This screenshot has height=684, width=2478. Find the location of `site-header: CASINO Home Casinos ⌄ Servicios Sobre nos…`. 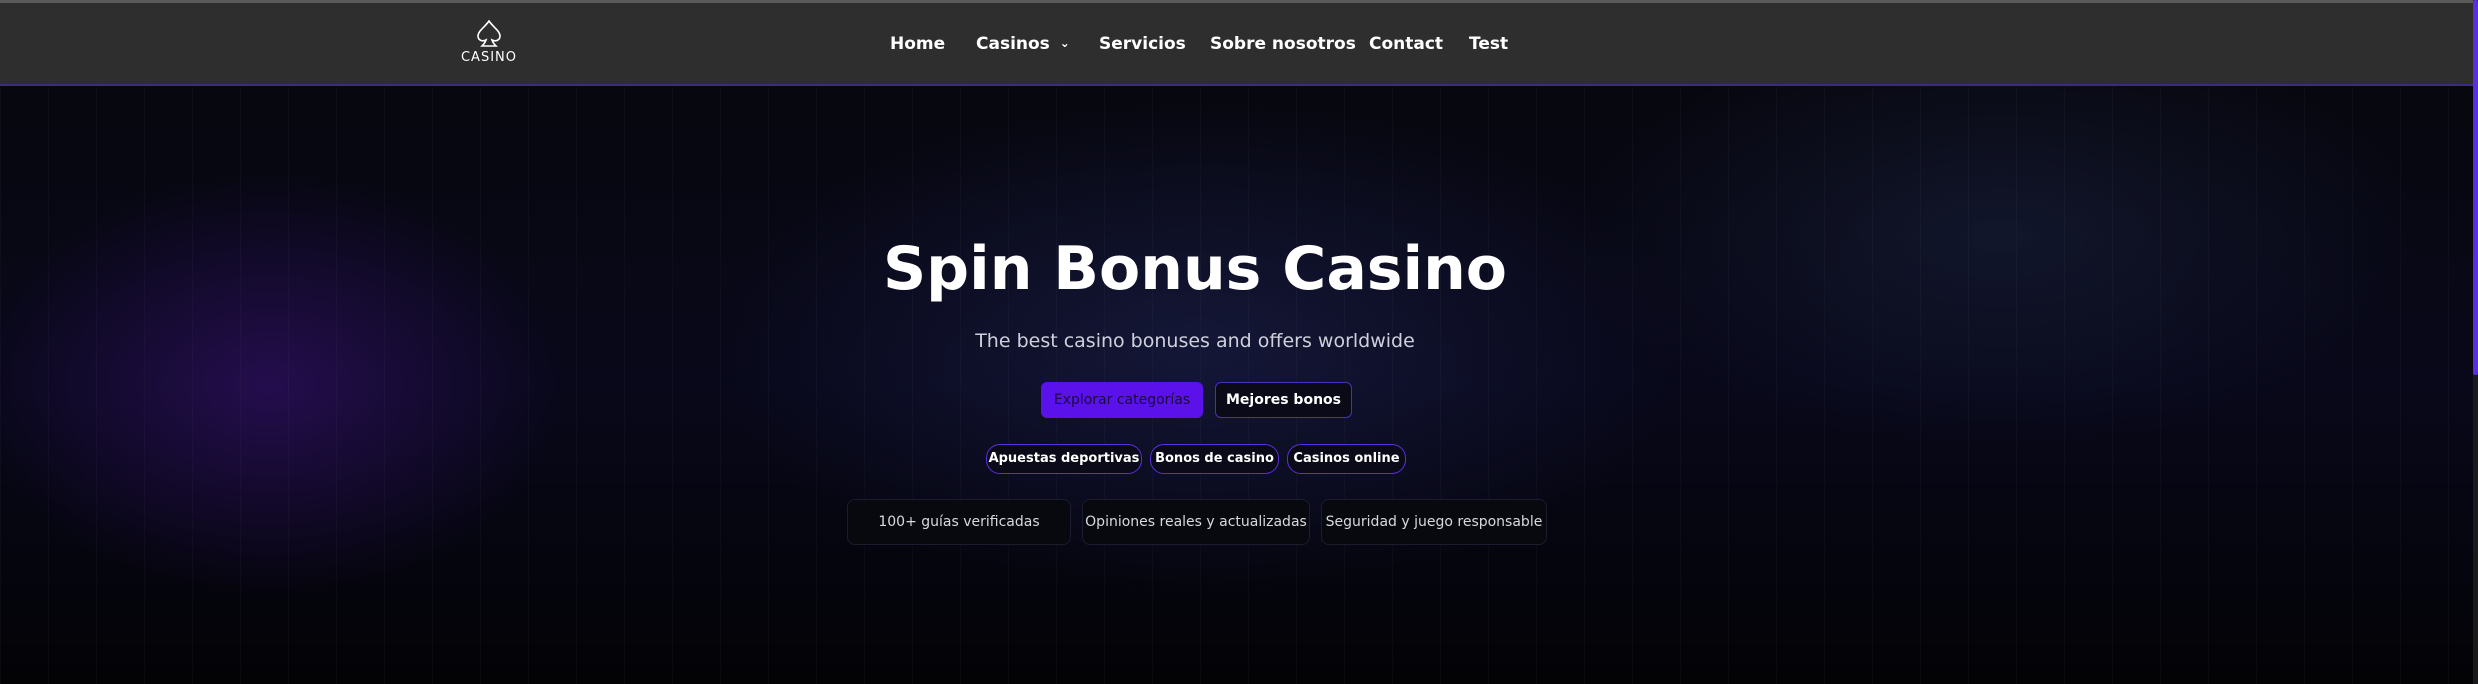

site-header: CASINO Home Casinos ⌄ Servicios Sobre nos… is located at coordinates (1236, 44).